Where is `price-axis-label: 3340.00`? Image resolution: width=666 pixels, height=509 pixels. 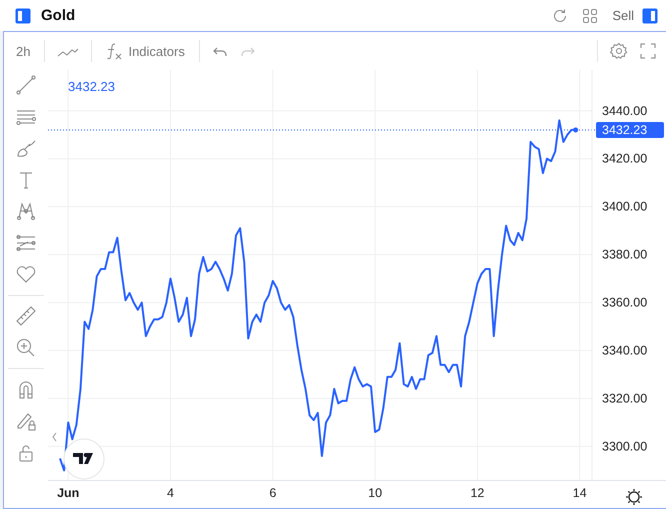 price-axis-label: 3340.00 is located at coordinates (625, 351).